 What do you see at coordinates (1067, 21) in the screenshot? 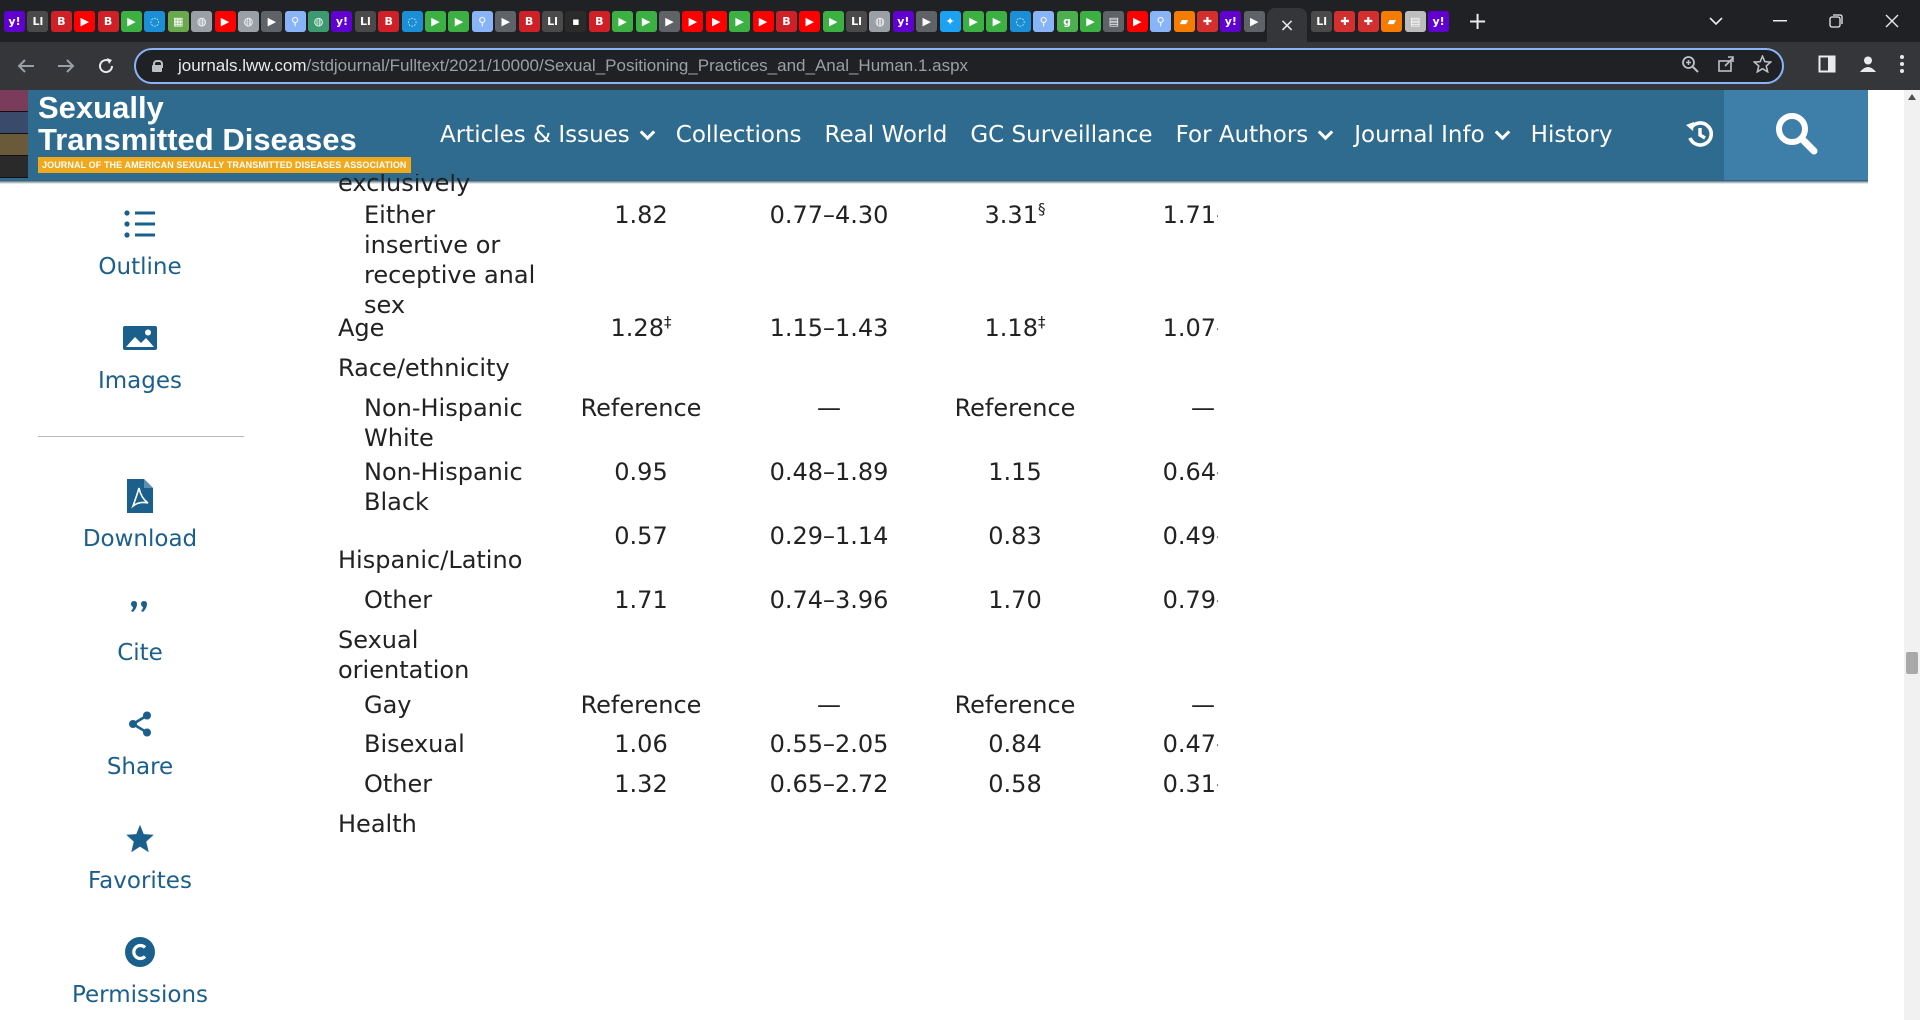
I see `g-icon: g` at bounding box center [1067, 21].